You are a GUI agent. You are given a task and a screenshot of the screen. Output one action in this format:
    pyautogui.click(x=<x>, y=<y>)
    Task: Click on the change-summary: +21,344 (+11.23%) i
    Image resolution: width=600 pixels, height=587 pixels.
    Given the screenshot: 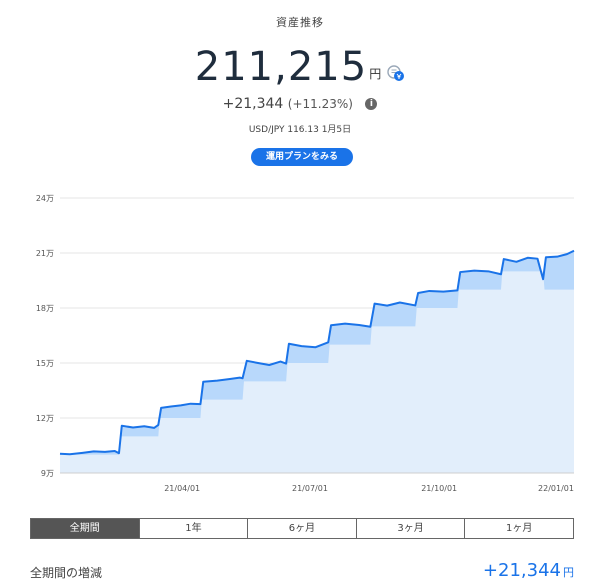 What is the action you would take?
    pyautogui.click(x=300, y=104)
    